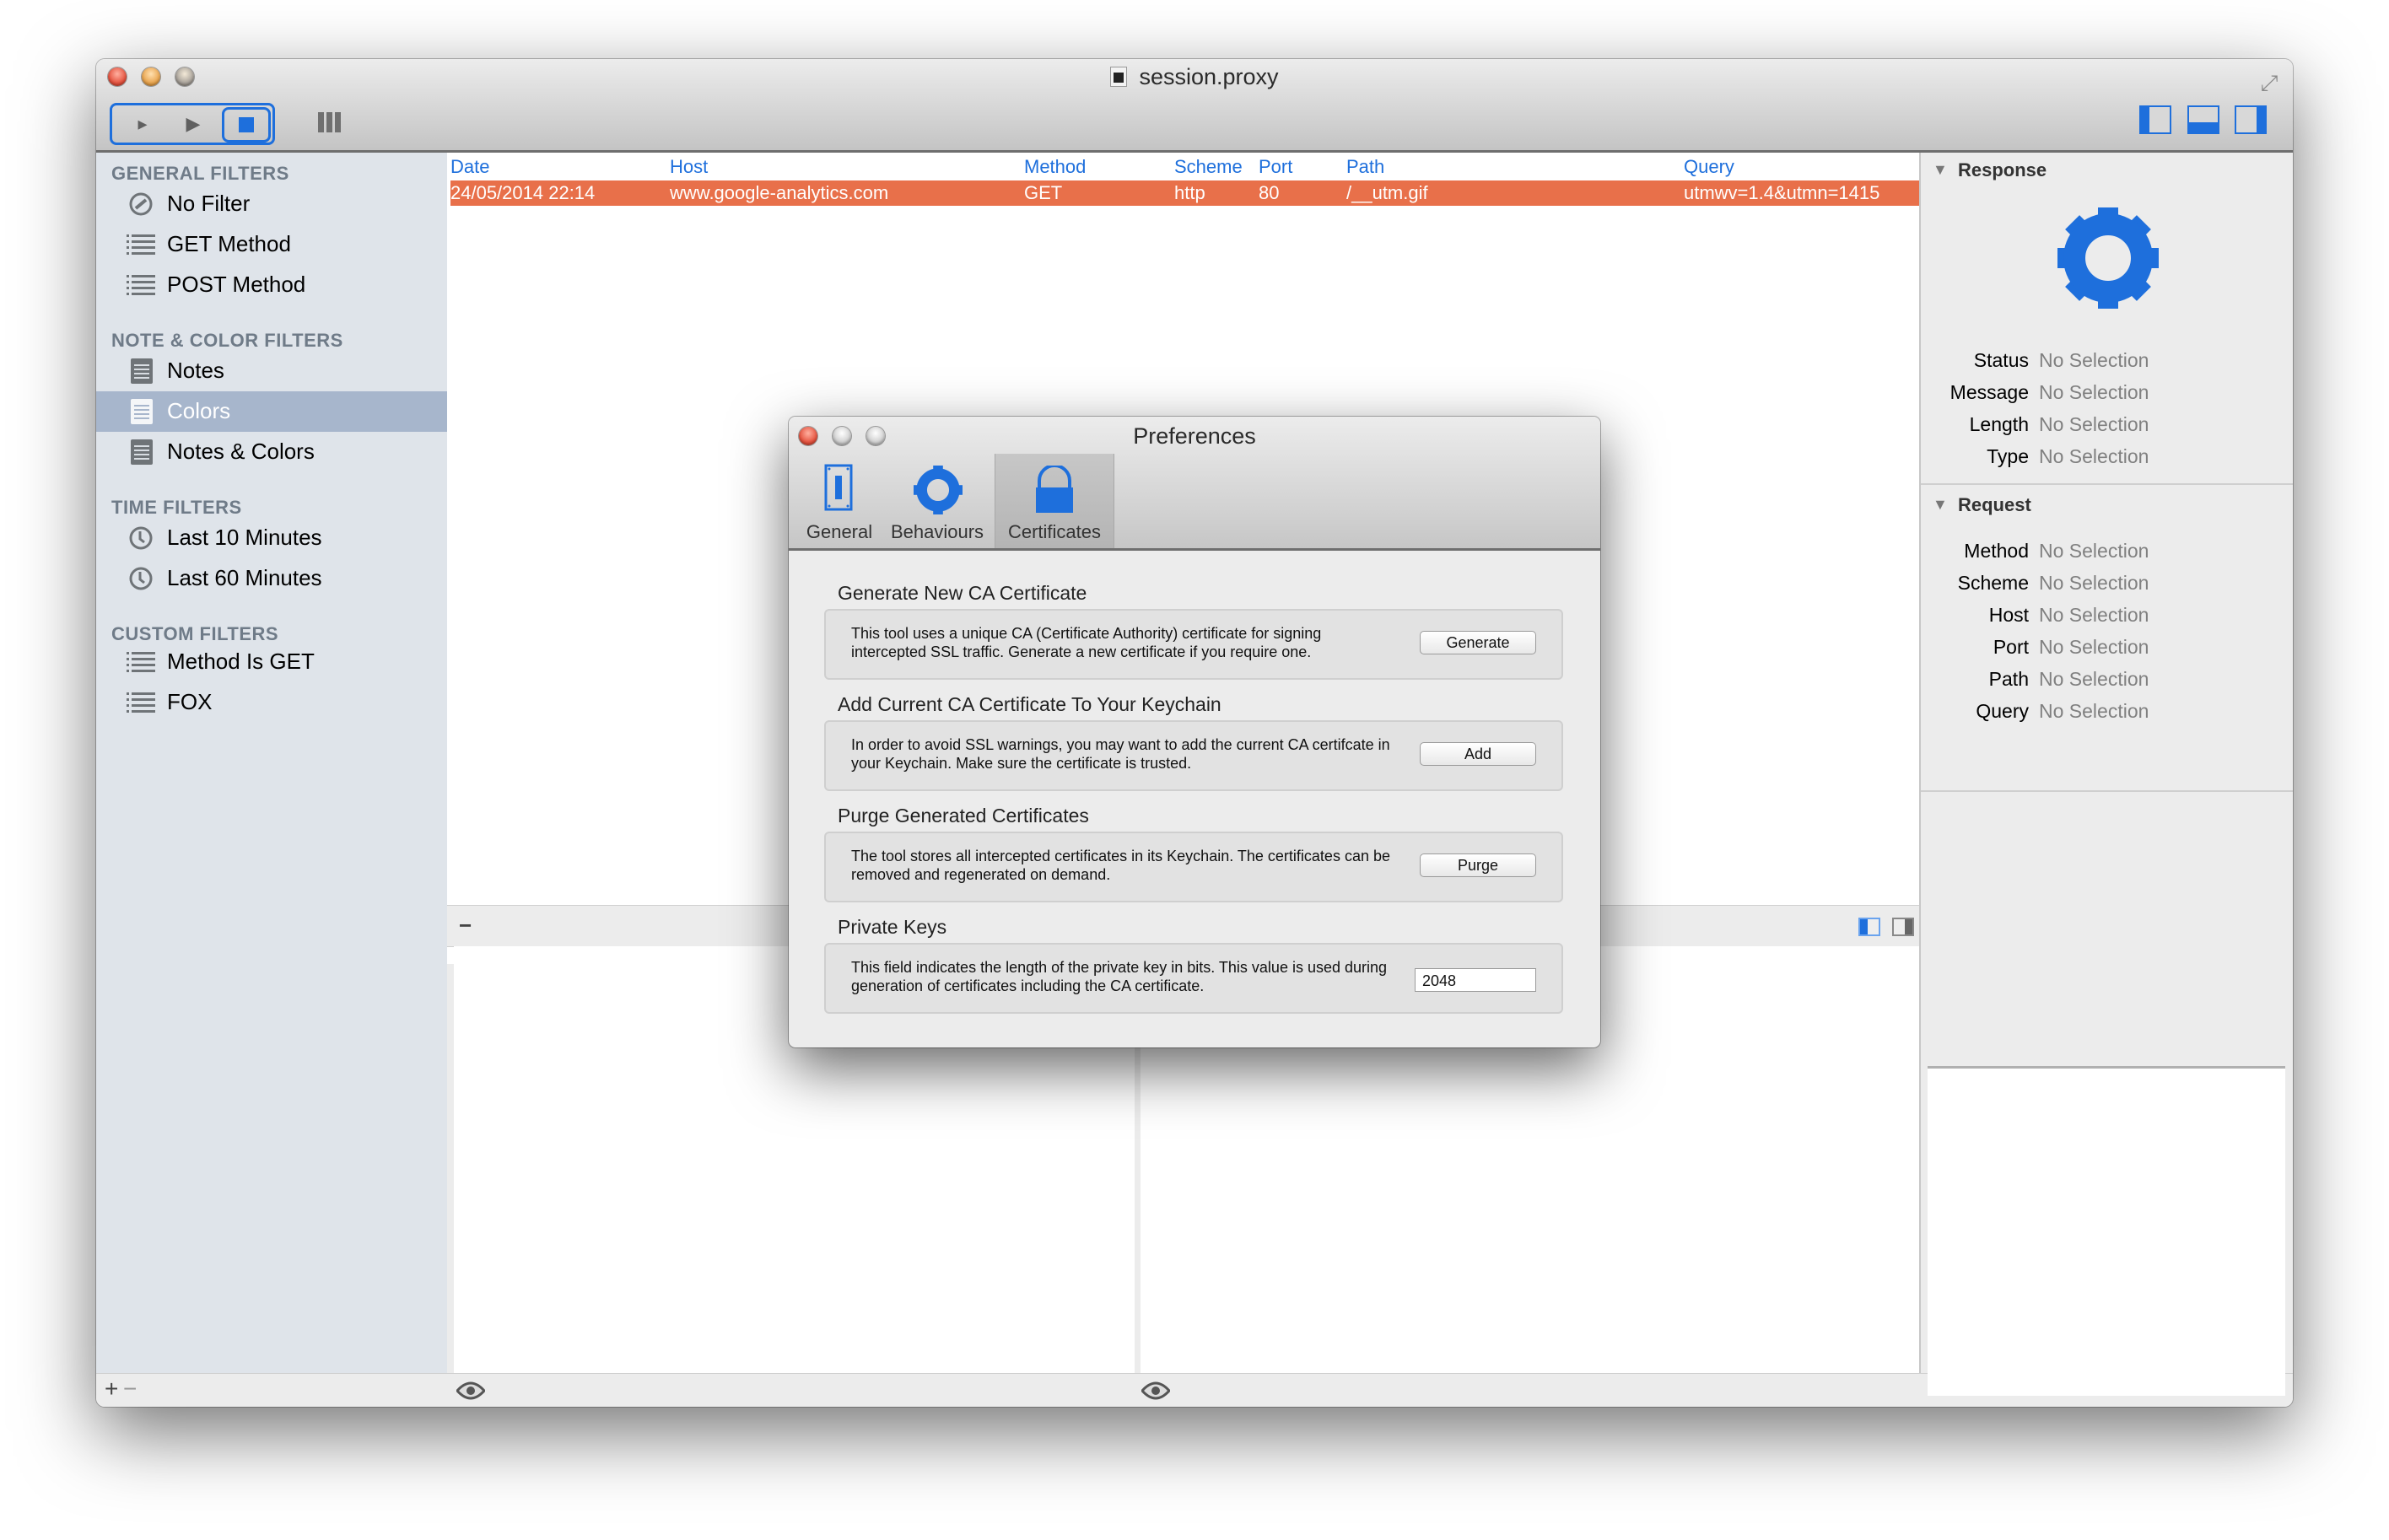 This screenshot has width=2389, height=1540. What do you see at coordinates (963, 816) in the screenshot?
I see `group-title-purge: Purge Generated Certificates` at bounding box center [963, 816].